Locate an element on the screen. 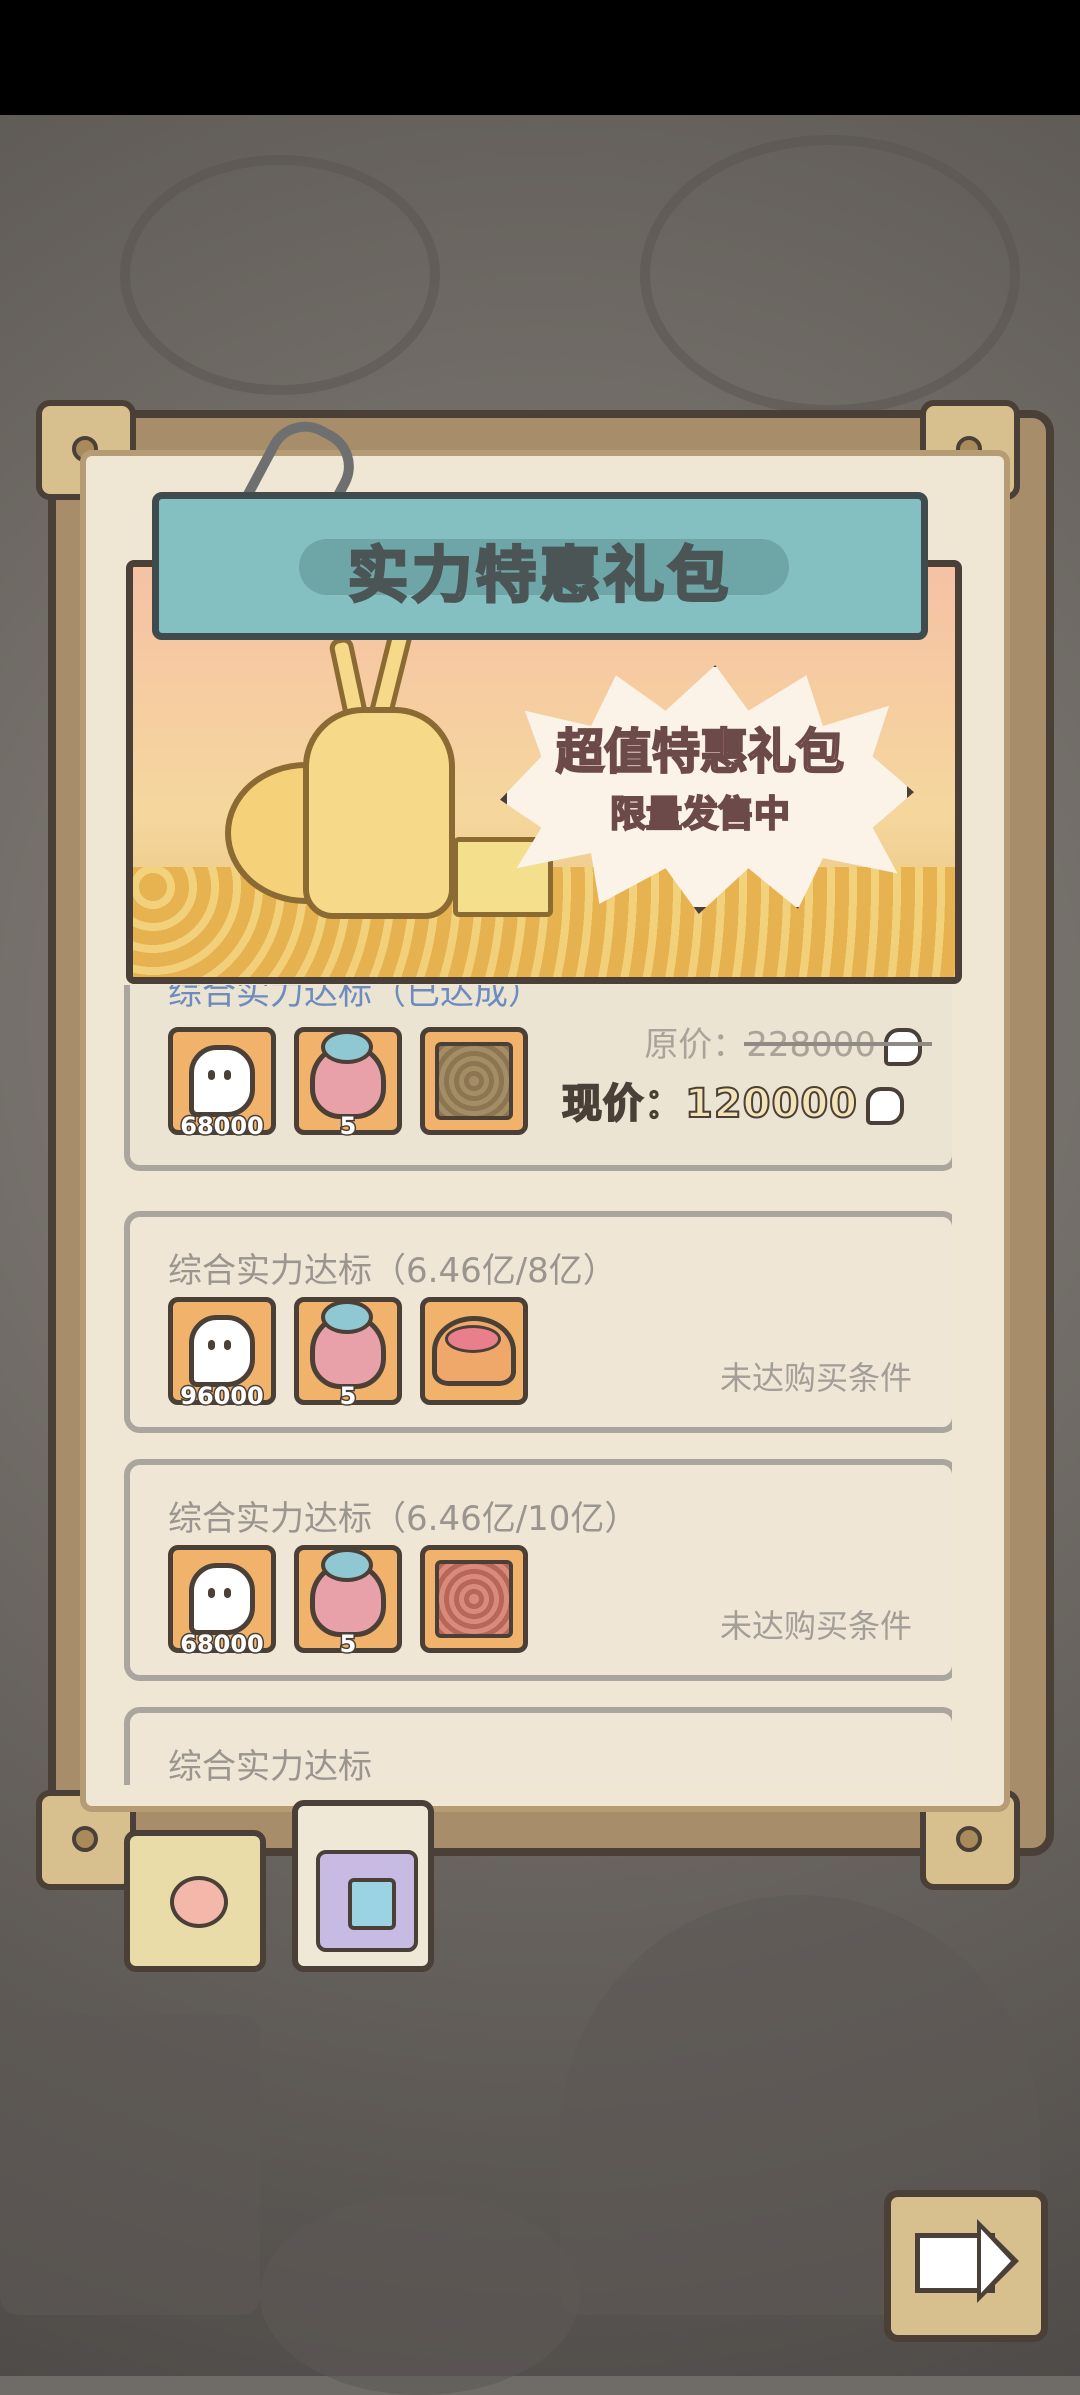 The width and height of the screenshot is (1080, 2395). pack-card: 综合实力达标 is located at coordinates (538, 1746).